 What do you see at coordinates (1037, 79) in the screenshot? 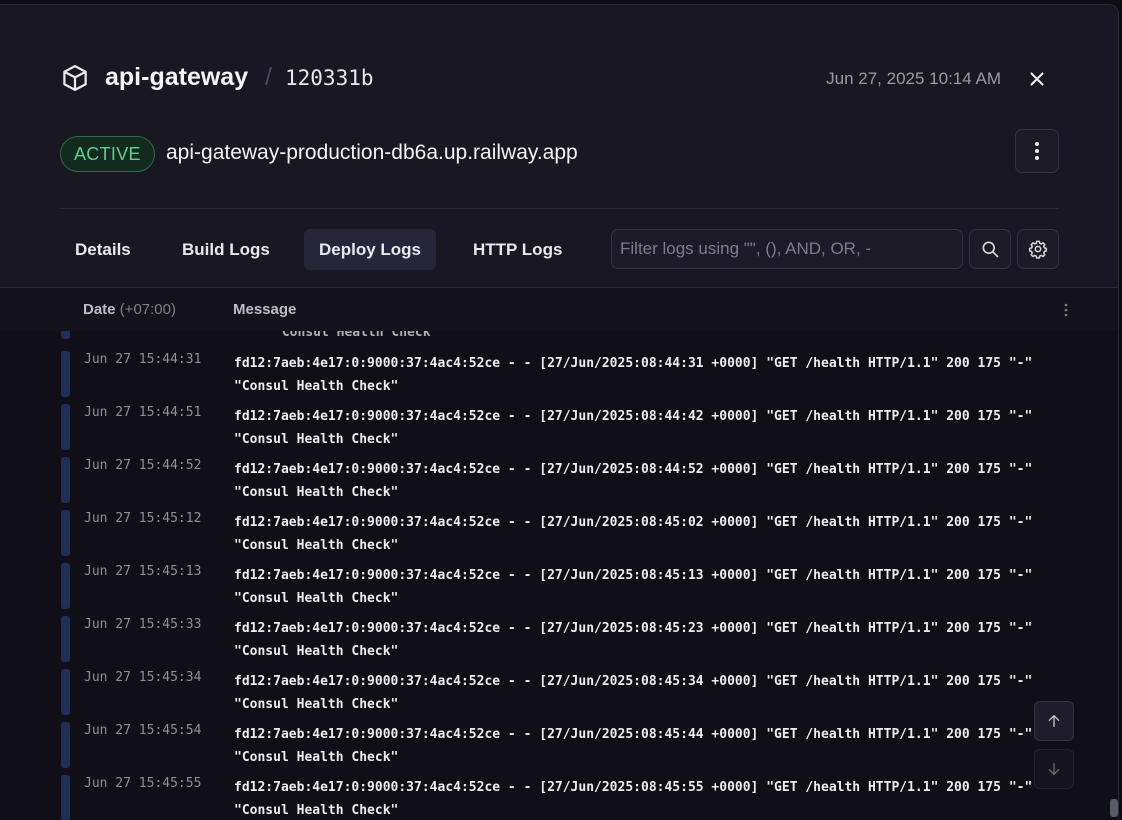
I see `close-icon` at bounding box center [1037, 79].